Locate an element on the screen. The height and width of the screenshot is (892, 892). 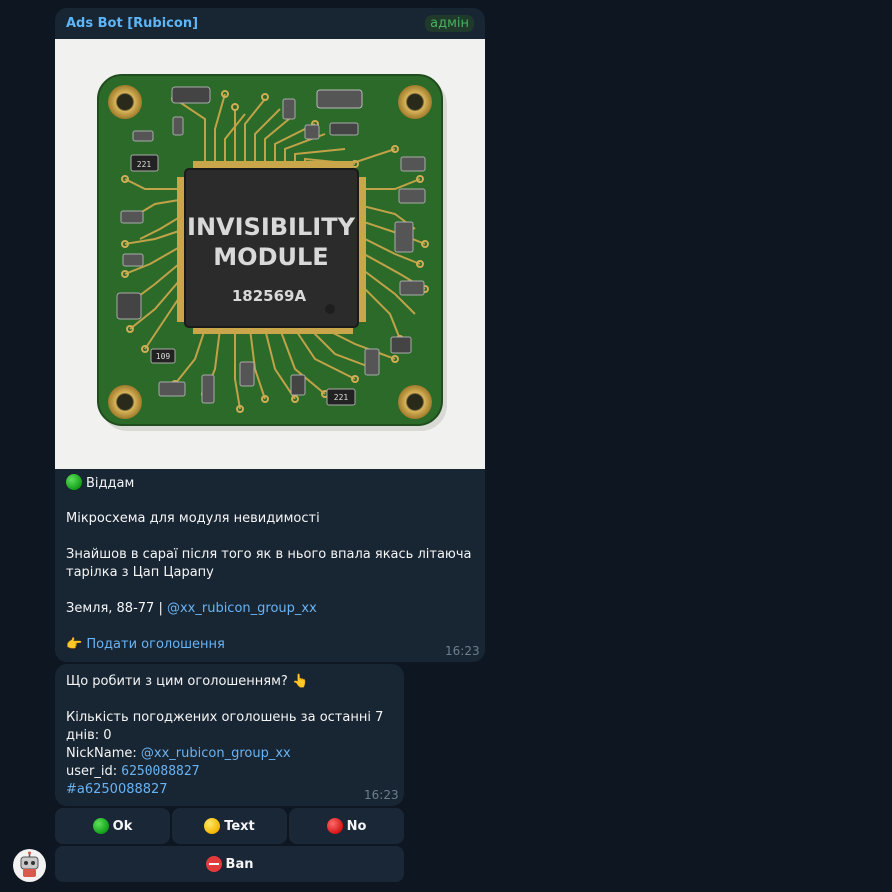
red-circle-icon is located at coordinates (334, 826).